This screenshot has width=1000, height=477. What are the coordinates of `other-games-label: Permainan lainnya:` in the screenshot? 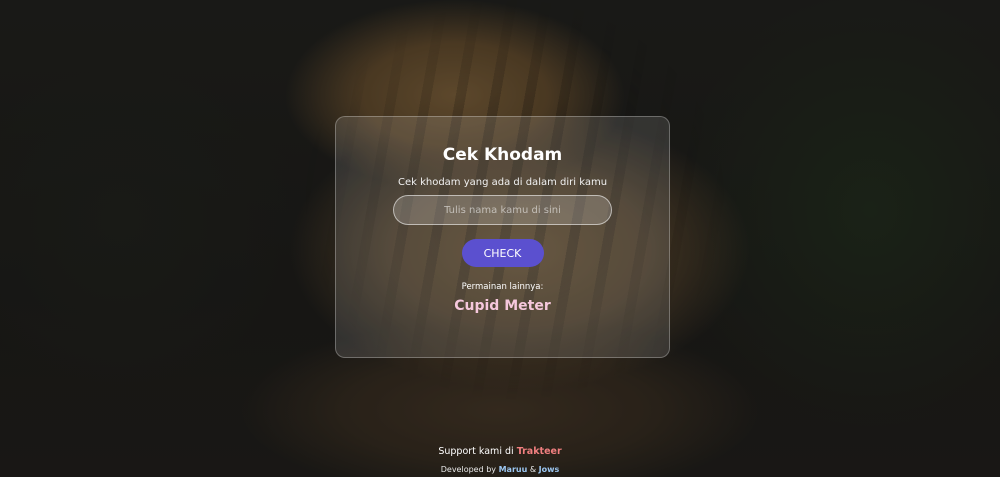 It's located at (502, 287).